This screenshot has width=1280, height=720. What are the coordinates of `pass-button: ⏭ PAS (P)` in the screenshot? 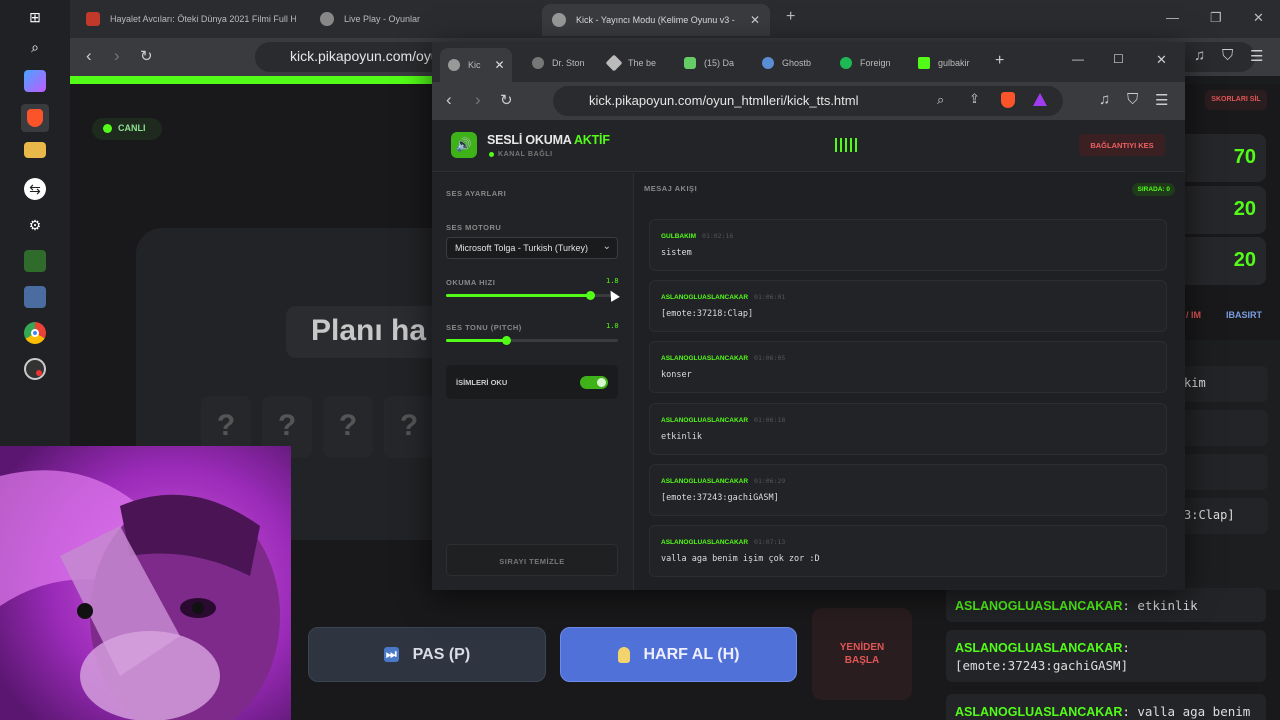 It's located at (427, 654).